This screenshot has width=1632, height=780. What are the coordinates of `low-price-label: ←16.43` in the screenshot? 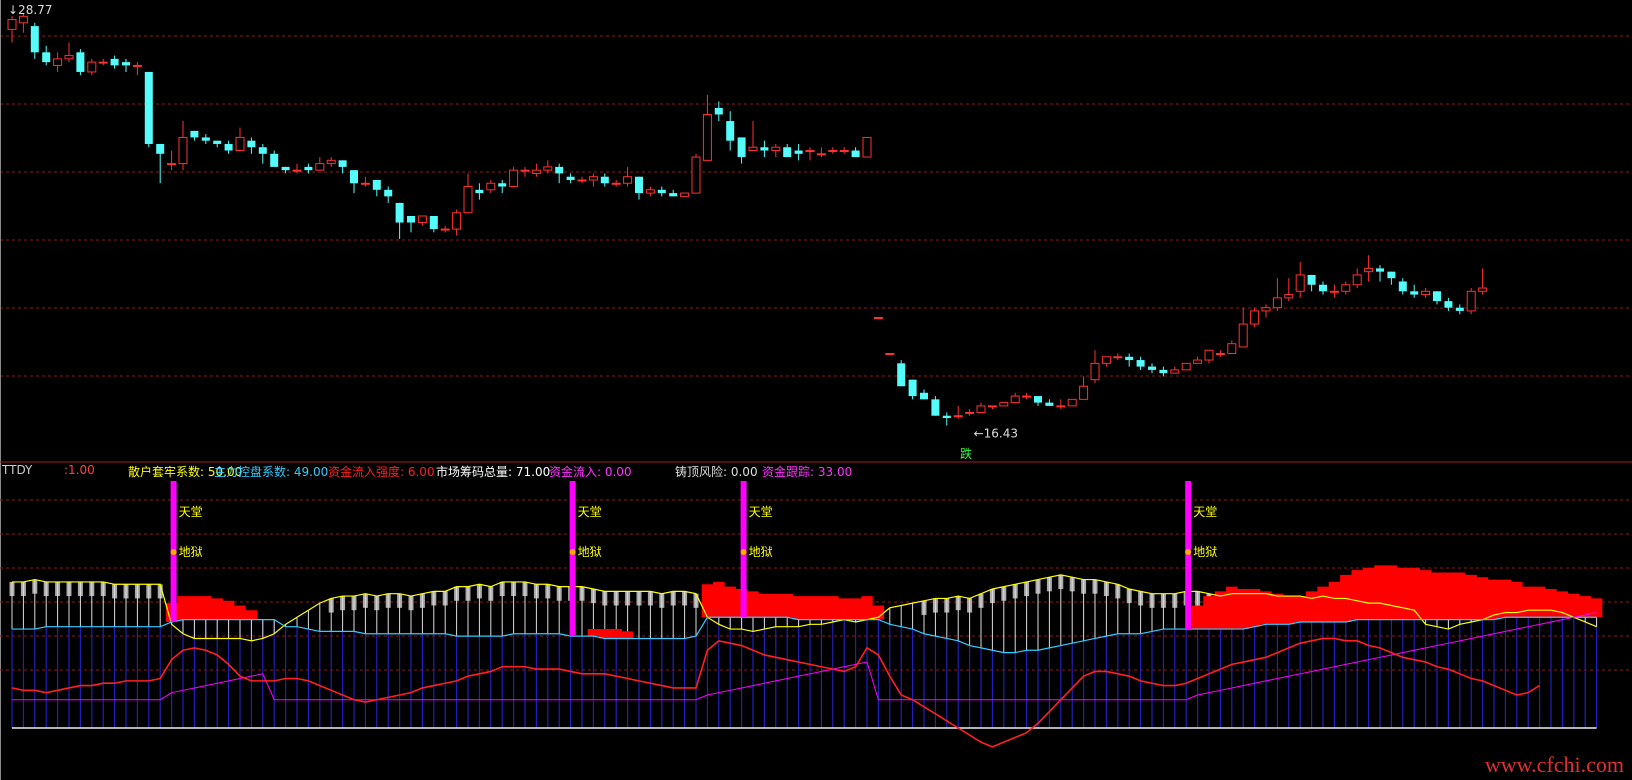 It's located at (996, 434).